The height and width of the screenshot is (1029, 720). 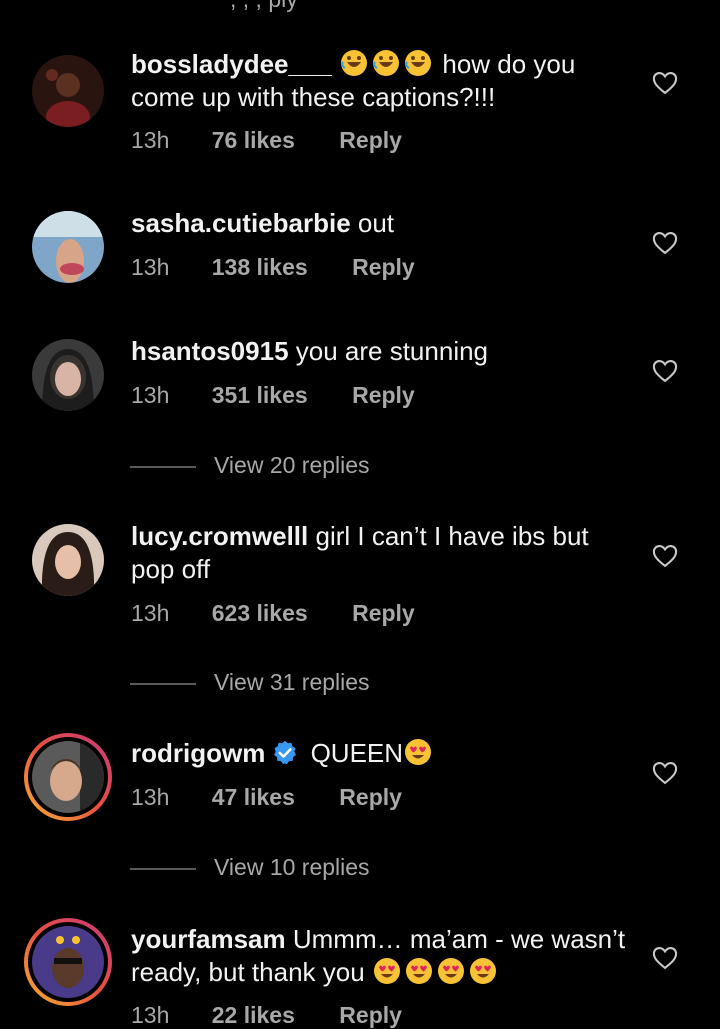 I want to click on comment-text: sasha.cutiebarbie out, so click(x=381, y=223).